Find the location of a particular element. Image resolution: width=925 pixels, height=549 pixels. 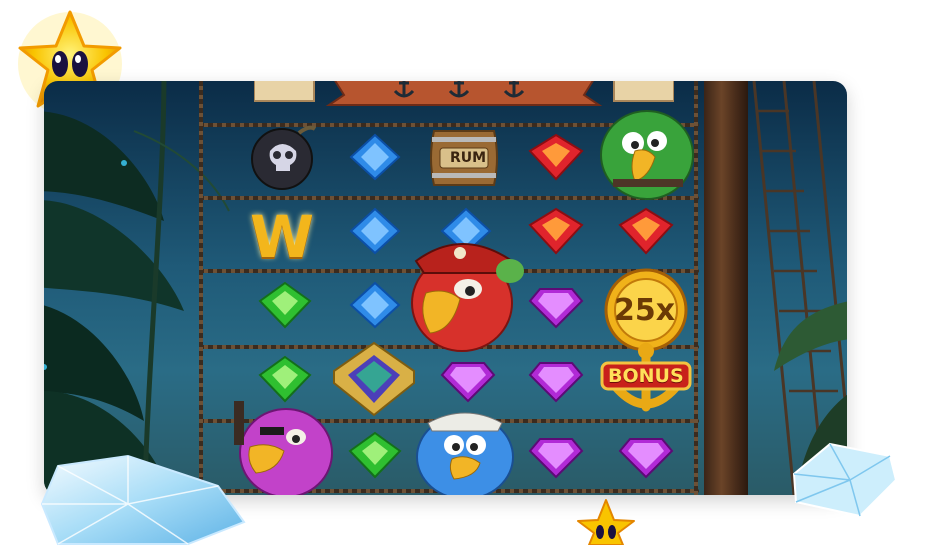

blue-parrot-symbol is located at coordinates (465, 448).